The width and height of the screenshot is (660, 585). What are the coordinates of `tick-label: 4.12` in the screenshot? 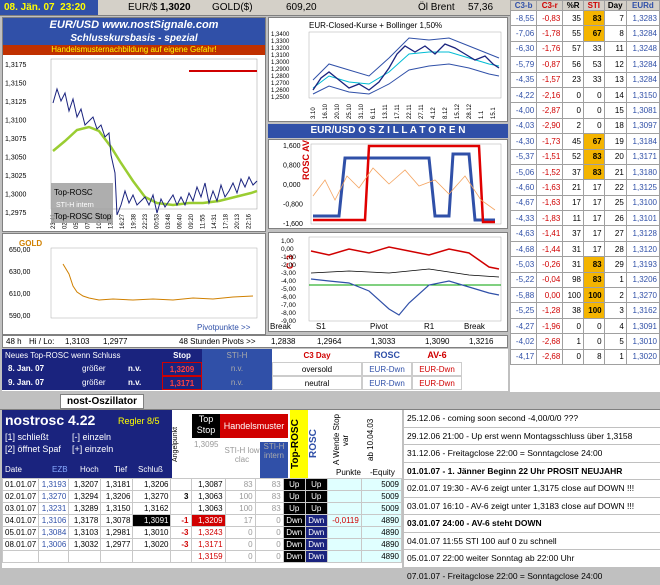 It's located at (434, 113).